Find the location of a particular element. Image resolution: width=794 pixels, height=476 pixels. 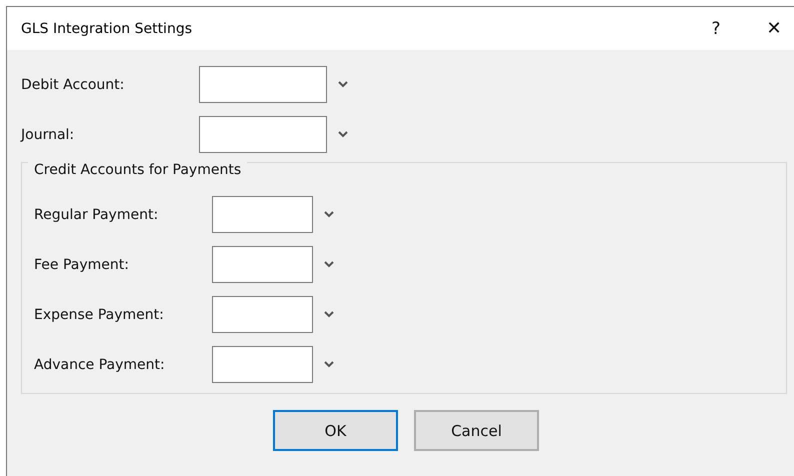

field-label: Journal: is located at coordinates (48, 134).